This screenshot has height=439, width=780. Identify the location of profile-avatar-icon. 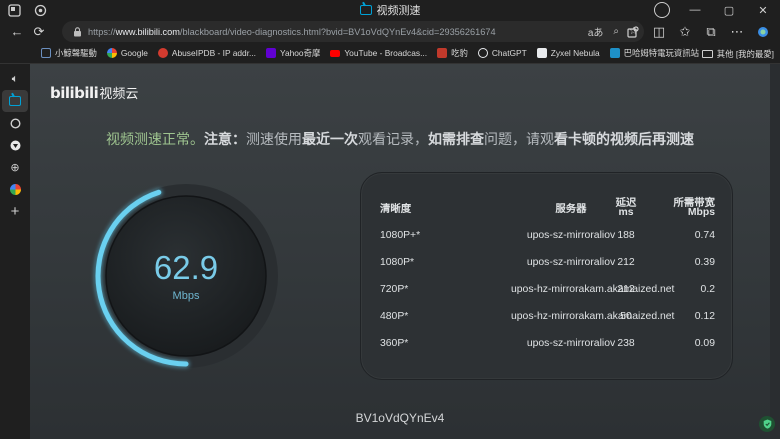
(14, 10).